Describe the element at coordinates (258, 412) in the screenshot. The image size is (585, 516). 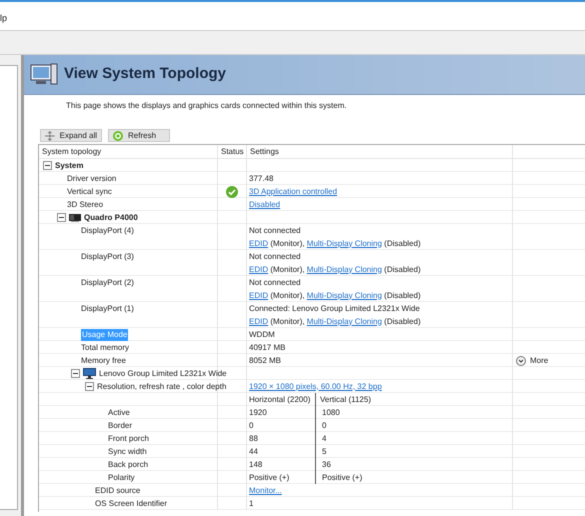
I see `horizontal-value: 1920` at that location.